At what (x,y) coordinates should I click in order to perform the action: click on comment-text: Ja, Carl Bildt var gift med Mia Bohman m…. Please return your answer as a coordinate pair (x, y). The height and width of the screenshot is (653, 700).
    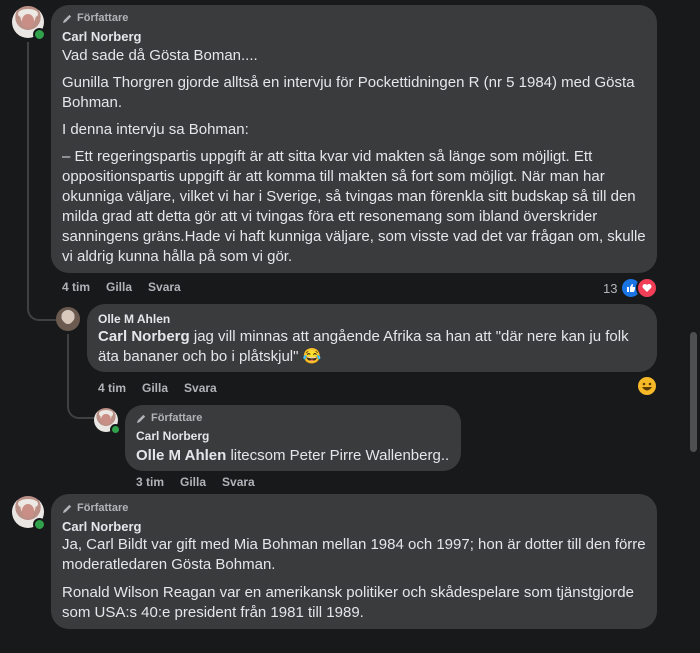
    Looking at the image, I should click on (357, 579).